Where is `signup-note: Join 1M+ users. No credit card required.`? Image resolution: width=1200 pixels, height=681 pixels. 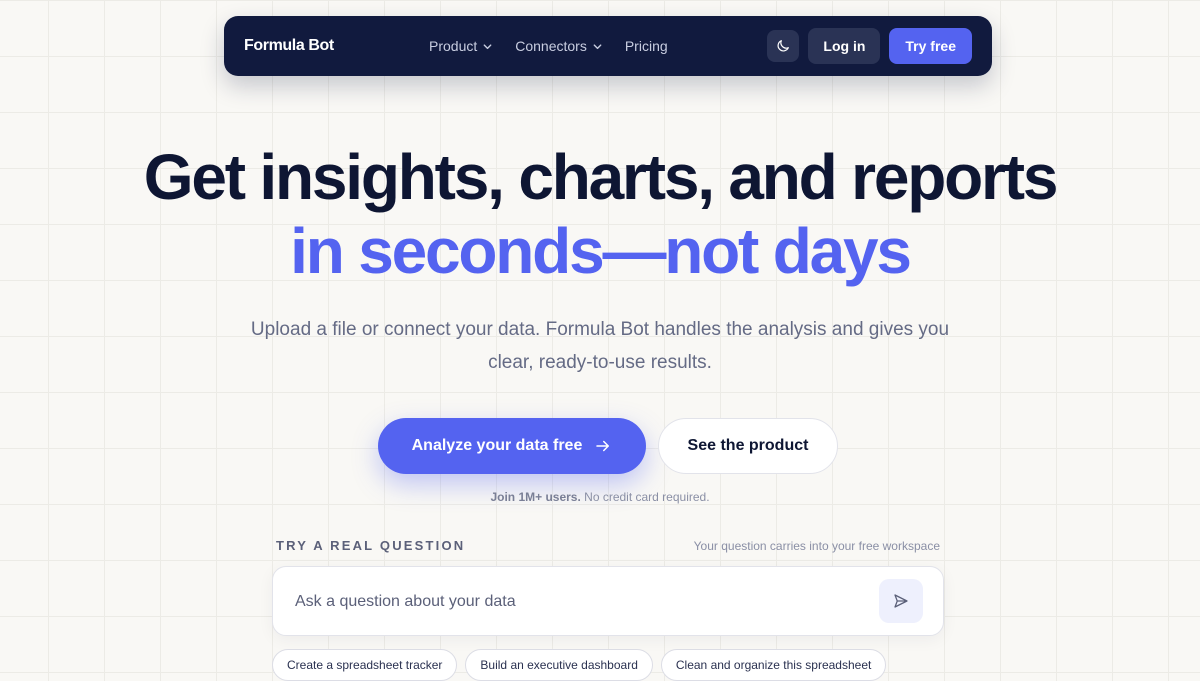
signup-note: Join 1M+ users. No credit card required. is located at coordinates (600, 497).